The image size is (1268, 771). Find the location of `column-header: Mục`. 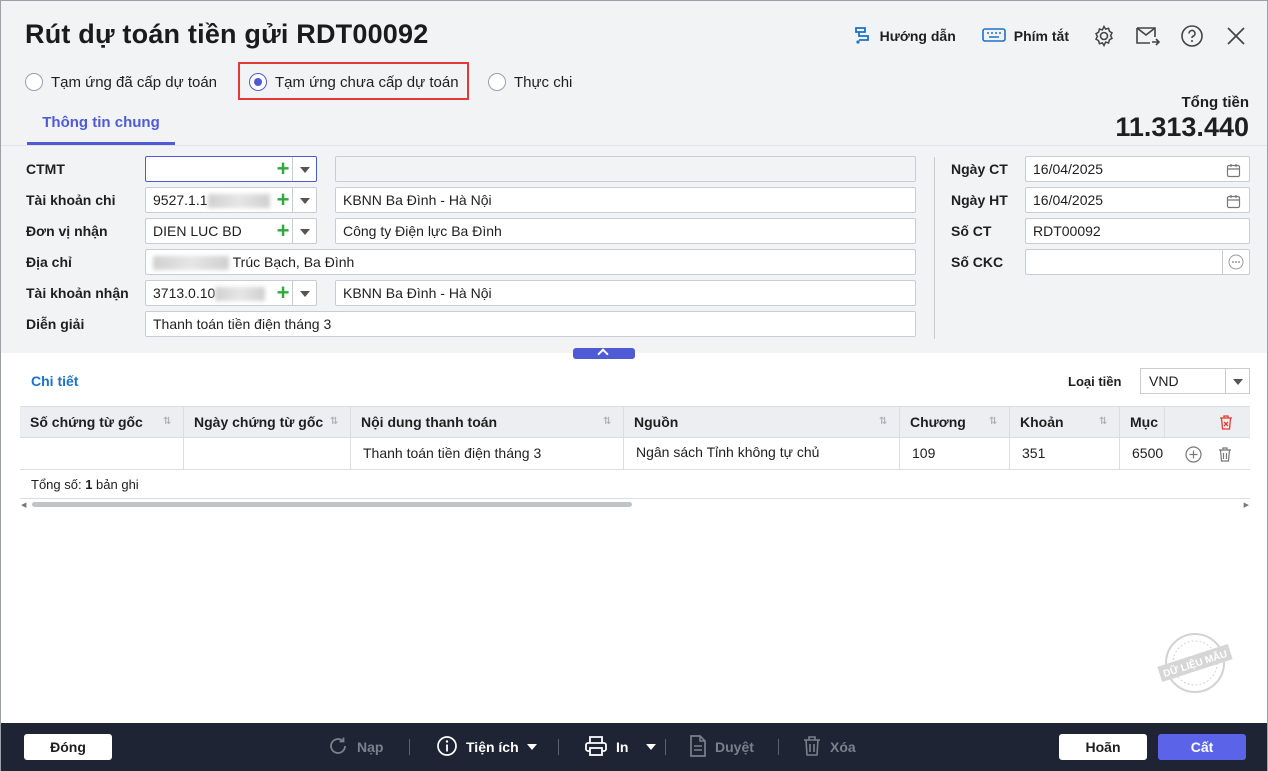

column-header: Mục is located at coordinates (1142, 422).